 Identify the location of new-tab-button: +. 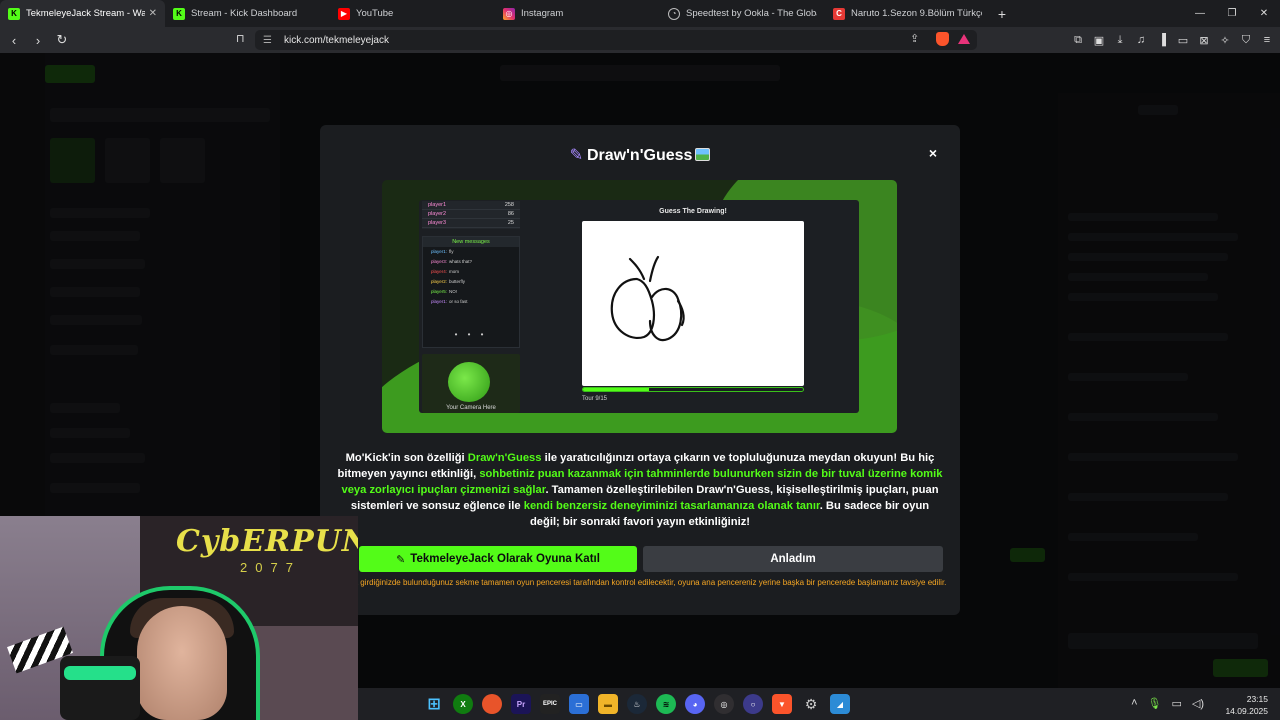
(1002, 13).